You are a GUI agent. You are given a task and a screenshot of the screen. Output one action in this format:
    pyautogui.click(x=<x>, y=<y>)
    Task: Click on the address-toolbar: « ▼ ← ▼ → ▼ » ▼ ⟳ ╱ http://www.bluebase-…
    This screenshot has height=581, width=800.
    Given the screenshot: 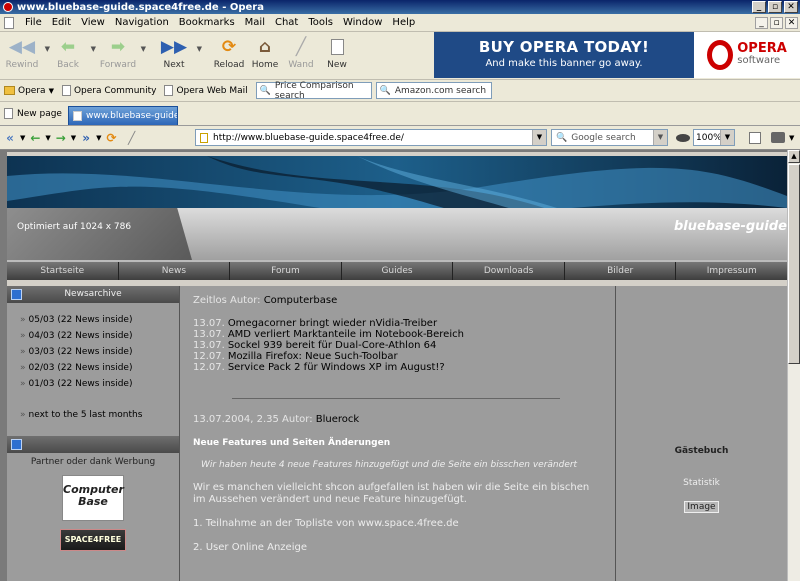 What is the action you would take?
    pyautogui.click(x=400, y=138)
    